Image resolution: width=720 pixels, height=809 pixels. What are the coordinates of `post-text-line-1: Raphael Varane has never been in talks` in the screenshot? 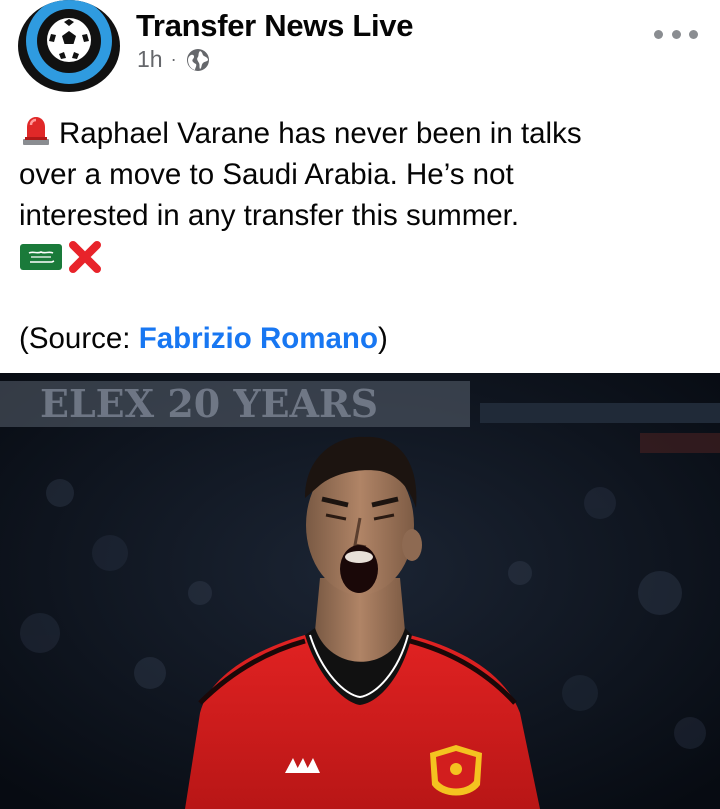 It's located at (364, 133).